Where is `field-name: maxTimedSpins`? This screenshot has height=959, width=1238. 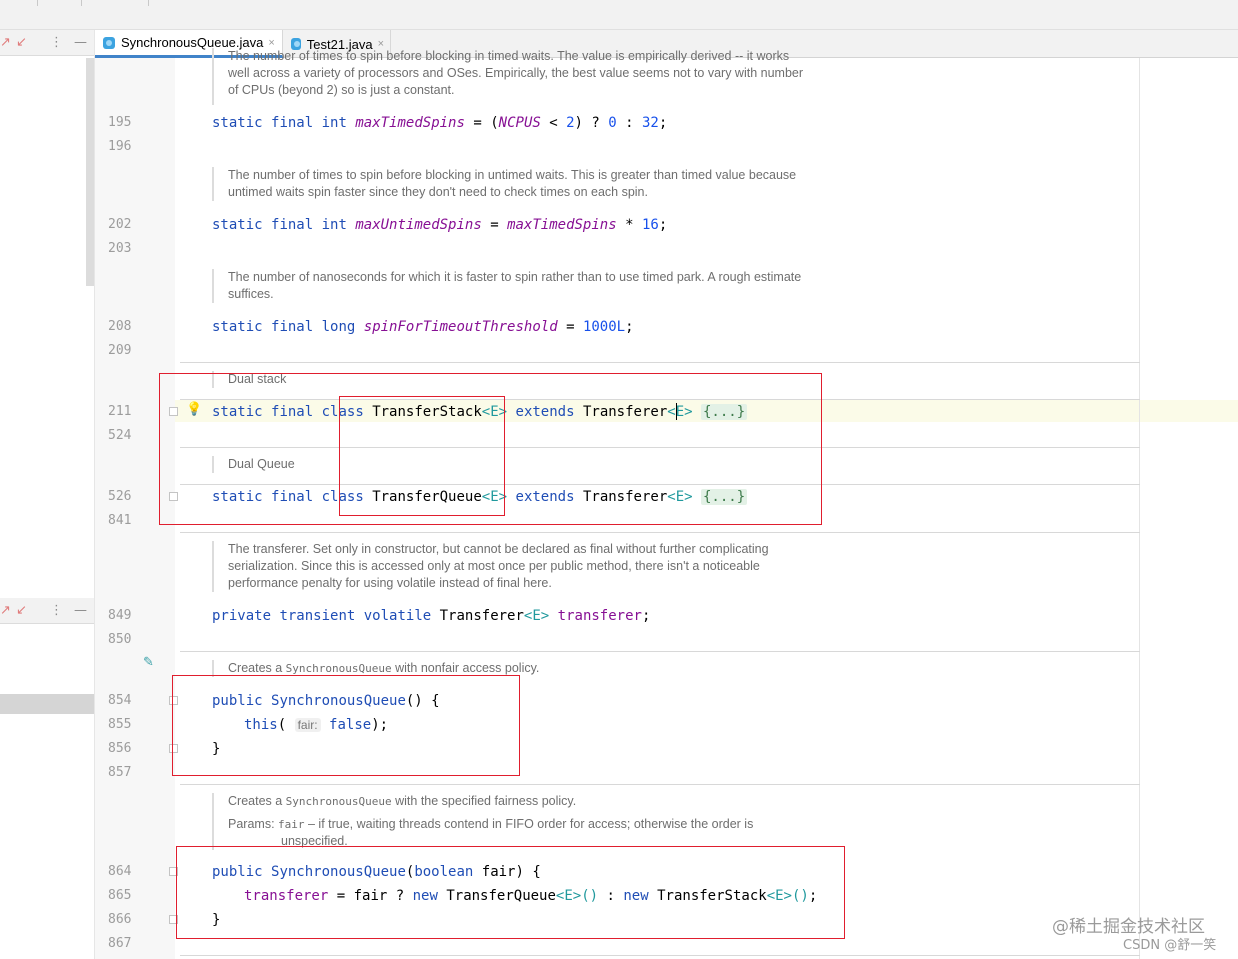
field-name: maxTimedSpins is located at coordinates (562, 225).